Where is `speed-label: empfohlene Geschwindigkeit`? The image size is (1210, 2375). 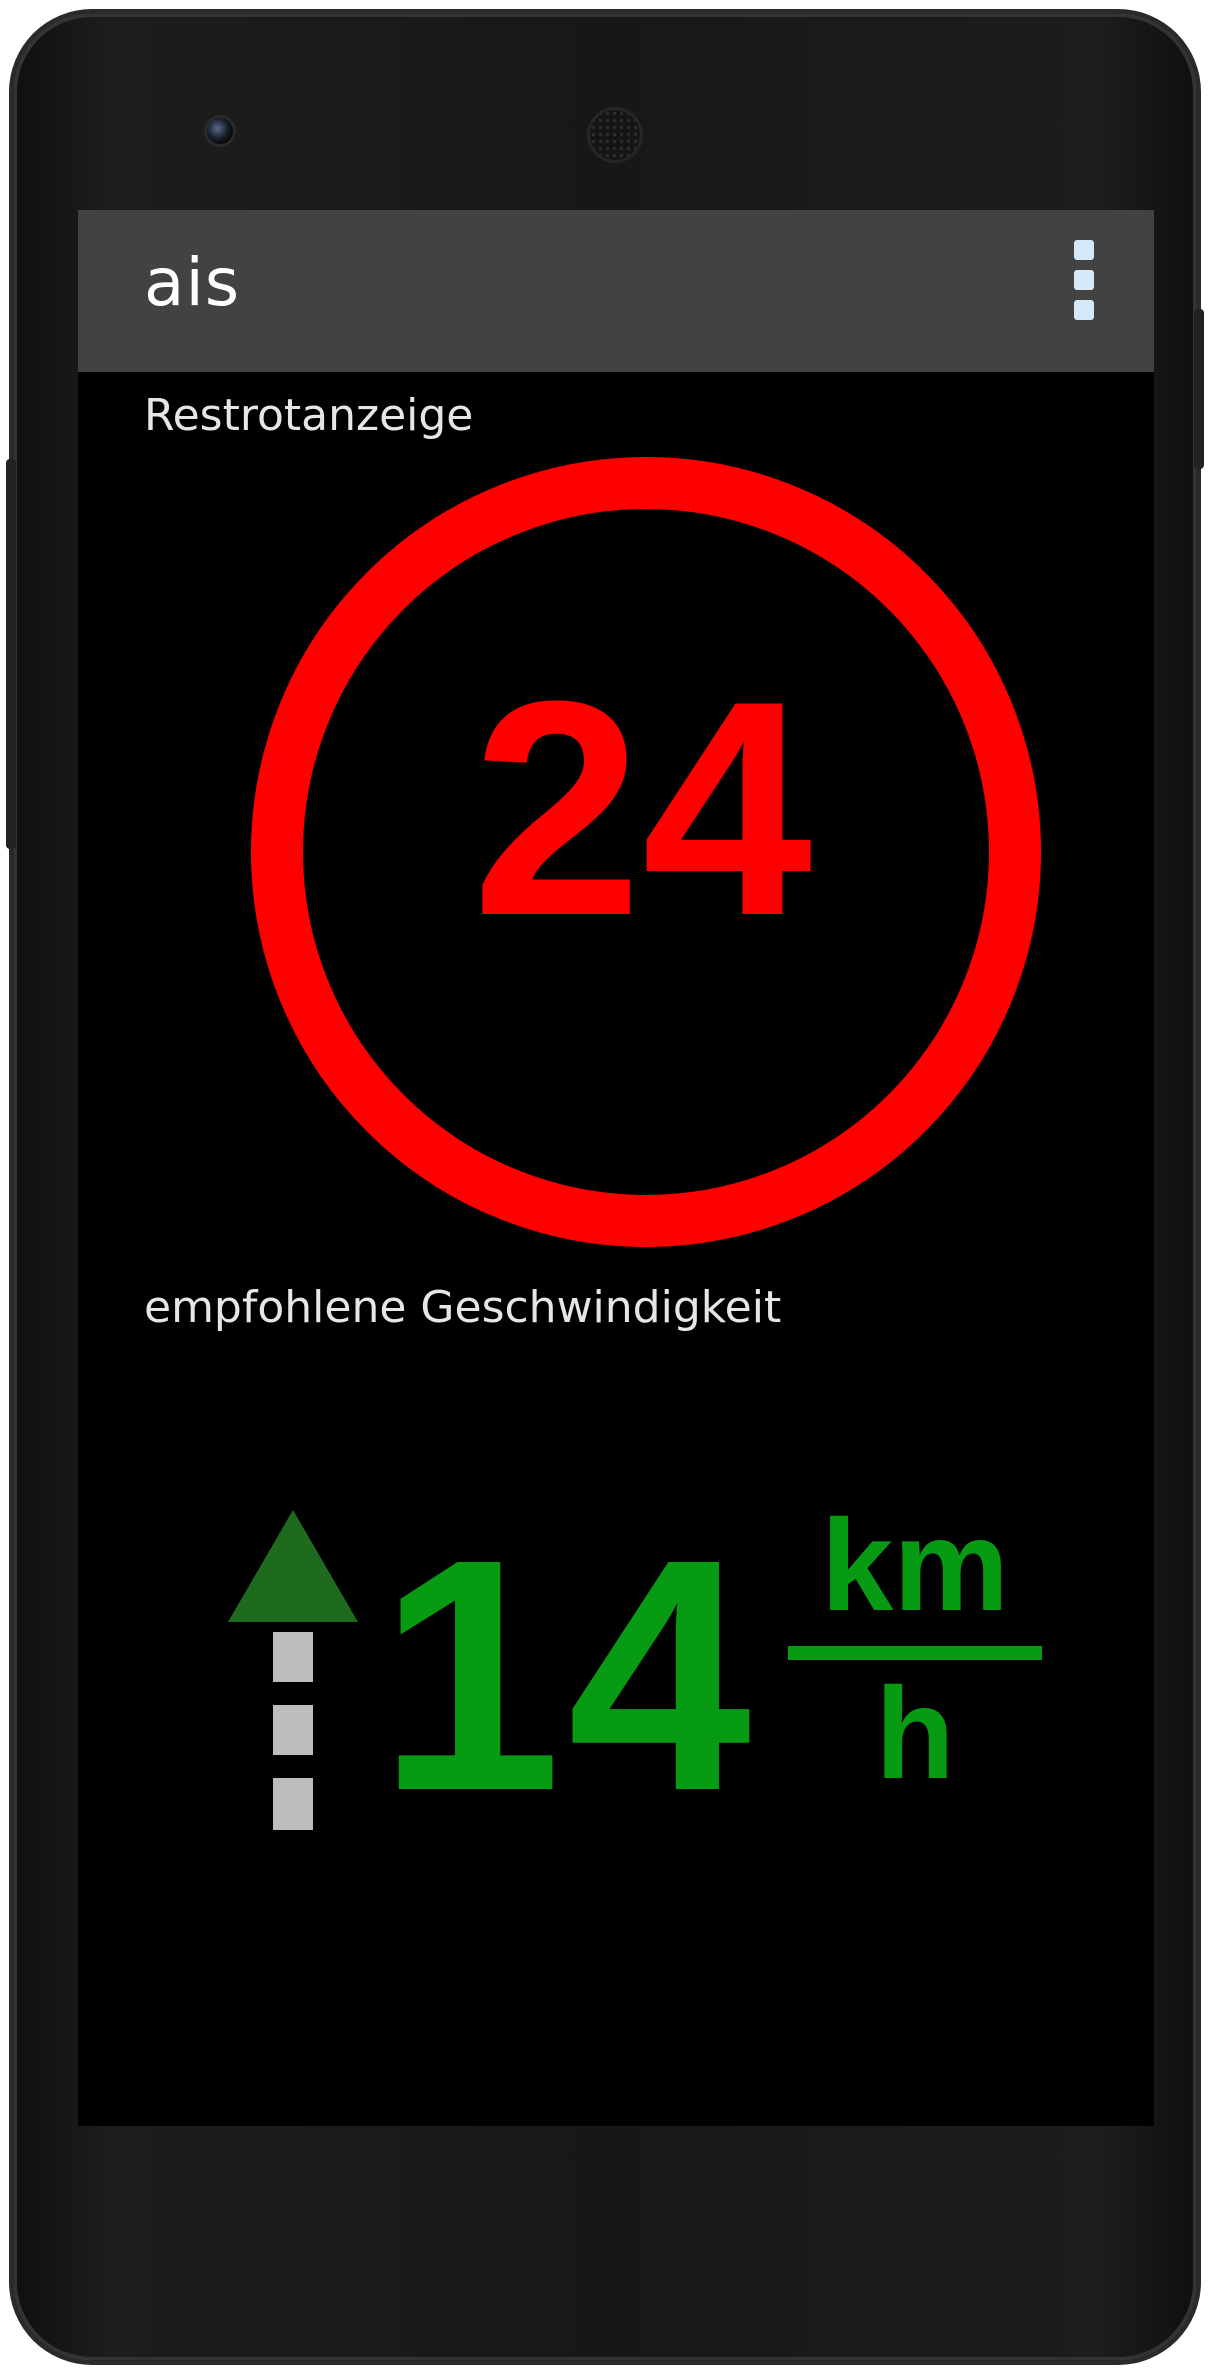 speed-label: empfohlene Geschwindigkeit is located at coordinates (463, 1307).